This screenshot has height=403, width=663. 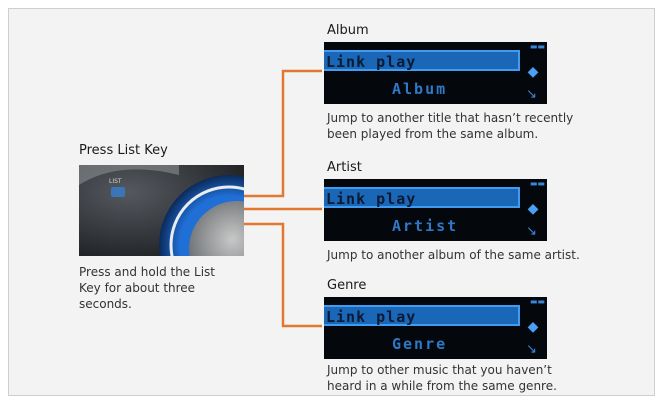 What do you see at coordinates (347, 285) in the screenshot?
I see `option-genre-title: Genre` at bounding box center [347, 285].